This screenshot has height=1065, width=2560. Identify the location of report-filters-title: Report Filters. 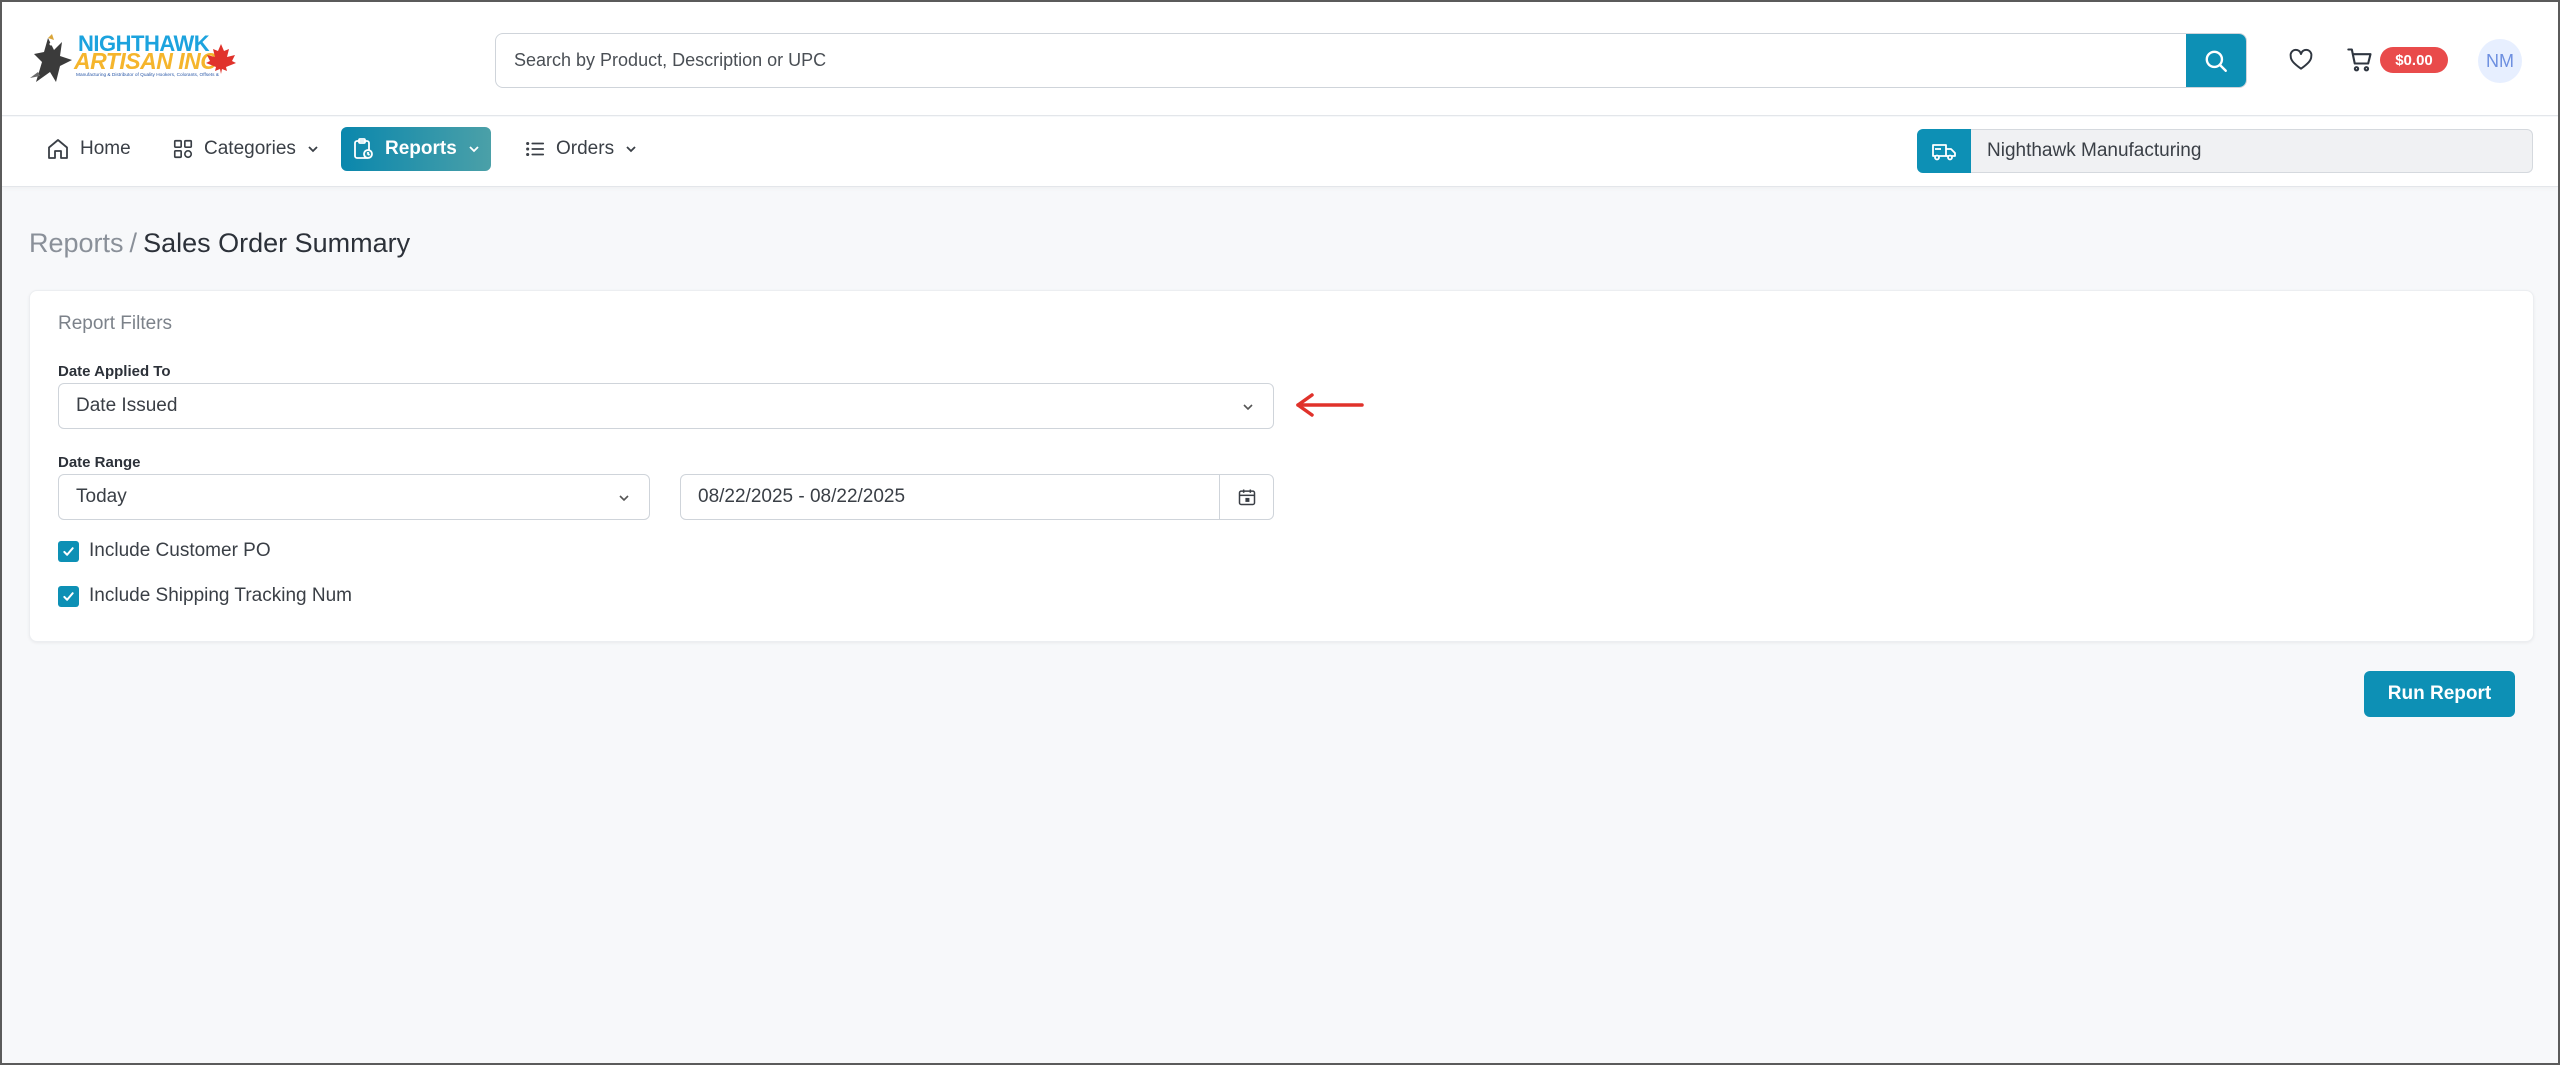
(115, 323).